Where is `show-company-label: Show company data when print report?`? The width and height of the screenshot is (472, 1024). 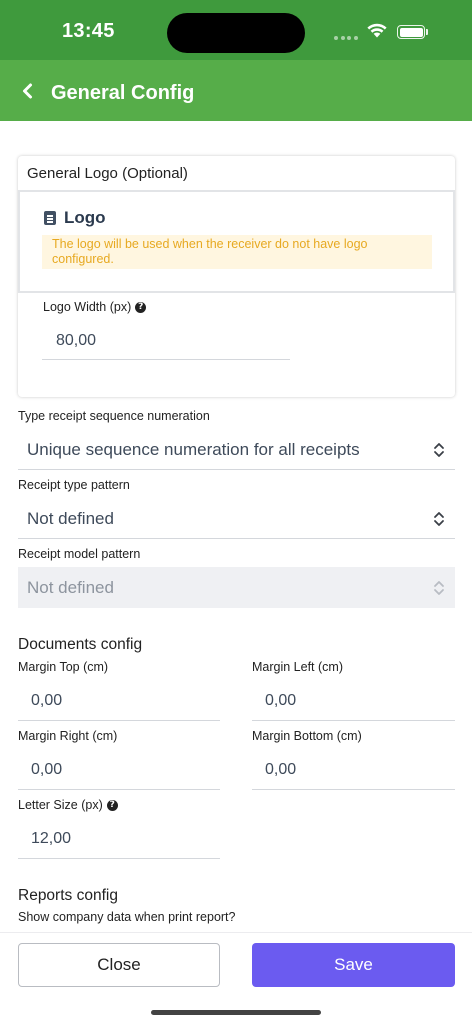
show-company-label: Show company data when print report? is located at coordinates (127, 917).